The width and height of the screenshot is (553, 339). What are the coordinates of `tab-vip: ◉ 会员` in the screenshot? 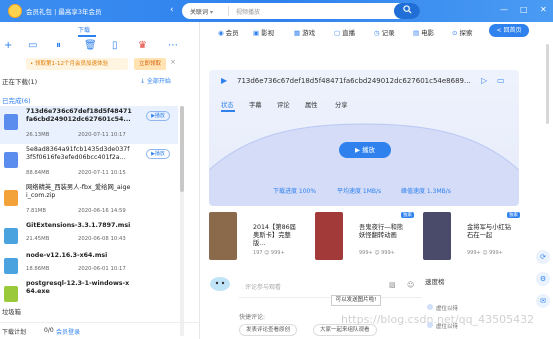 It's located at (228, 32).